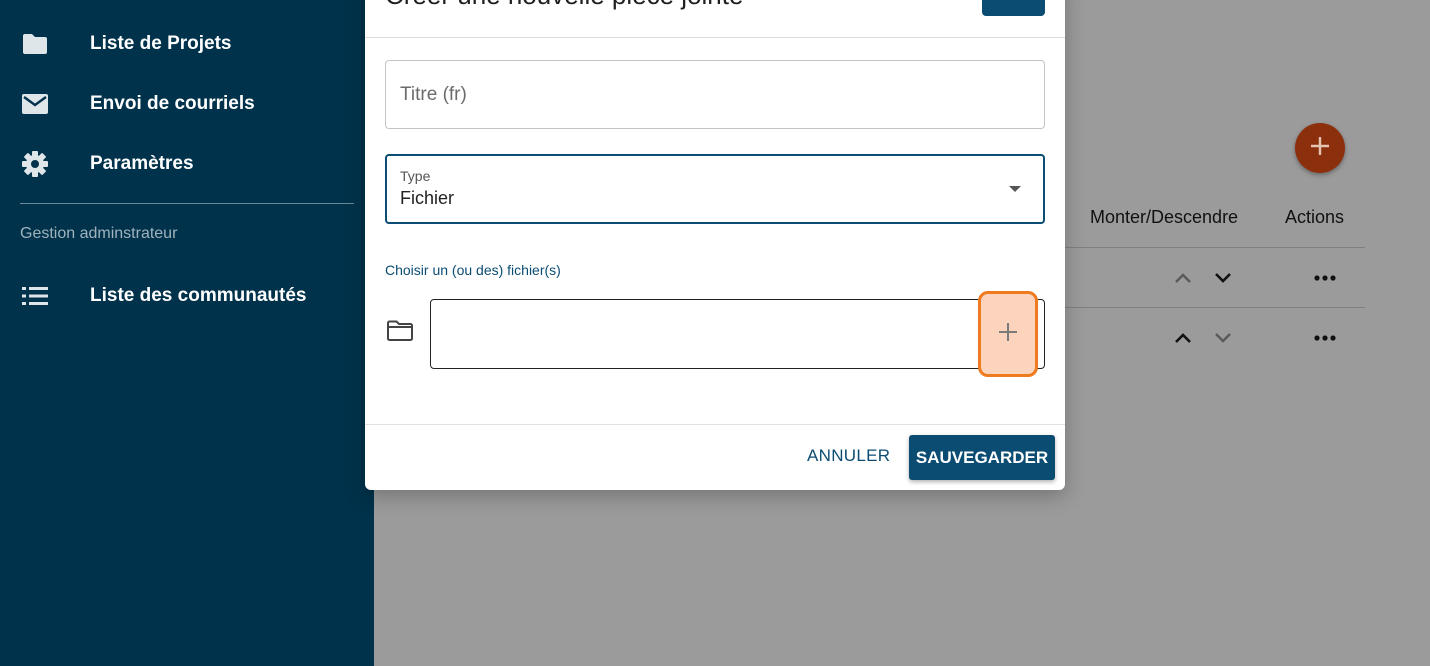 This screenshot has height=666, width=1430. Describe the element at coordinates (400, 334) in the screenshot. I see `folder-outline-icon` at that location.